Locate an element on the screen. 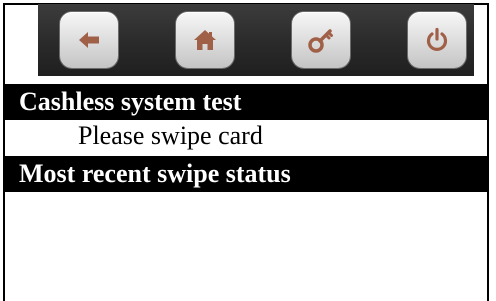  back-button is located at coordinates (89, 40).